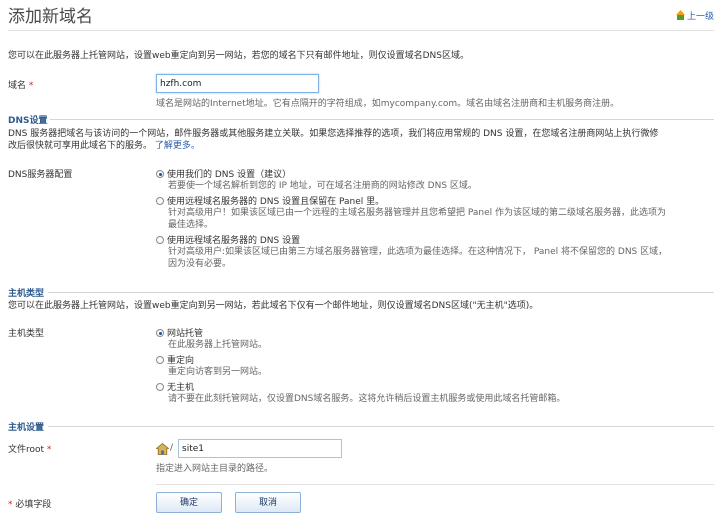 The height and width of the screenshot is (514, 714). Describe the element at coordinates (175, 359) in the screenshot. I see `host-option-redirect: 重定向` at that location.